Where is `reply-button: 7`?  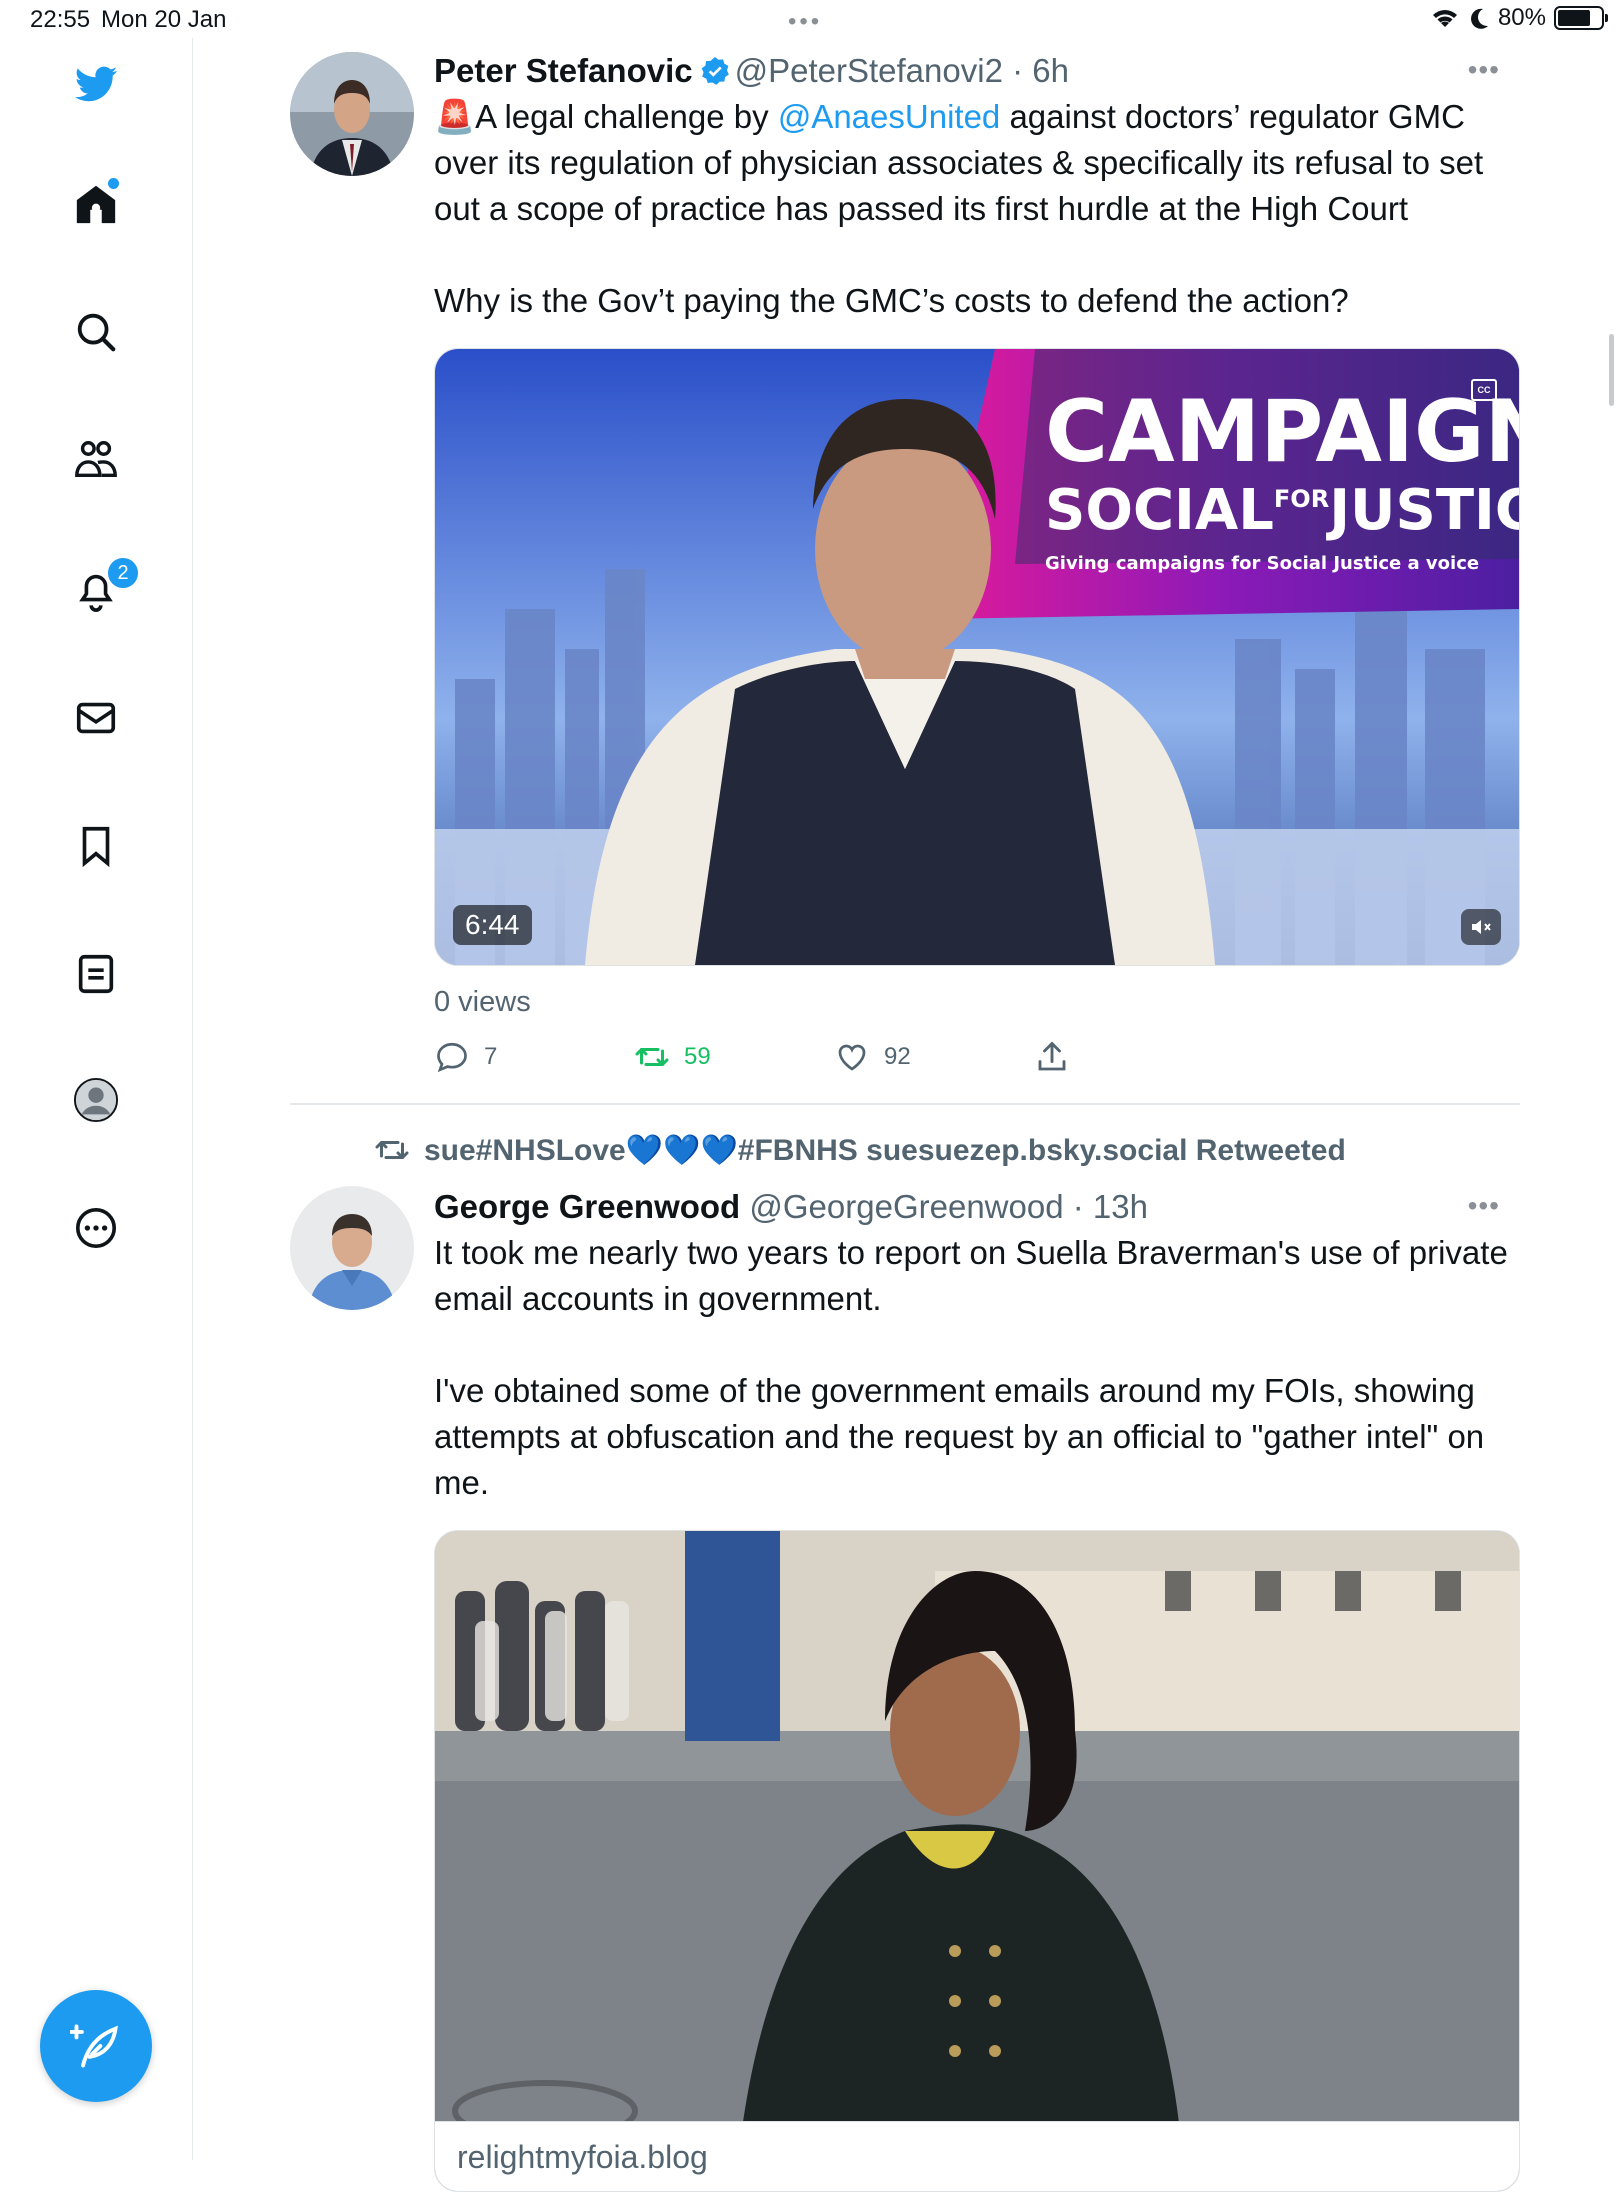 reply-button: 7 is located at coordinates (465, 1057).